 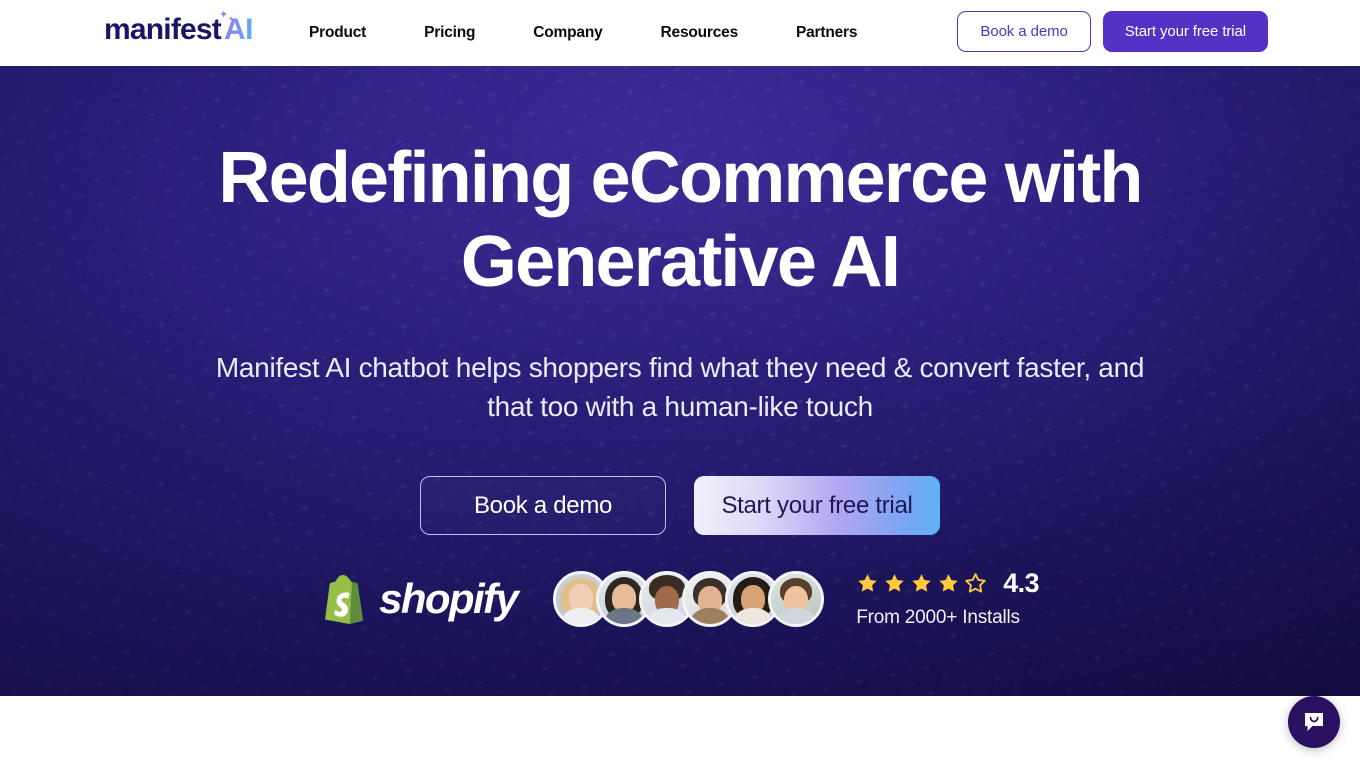 What do you see at coordinates (680, 178) in the screenshot?
I see `hero-headline-line1: Redefining eCommerce with` at bounding box center [680, 178].